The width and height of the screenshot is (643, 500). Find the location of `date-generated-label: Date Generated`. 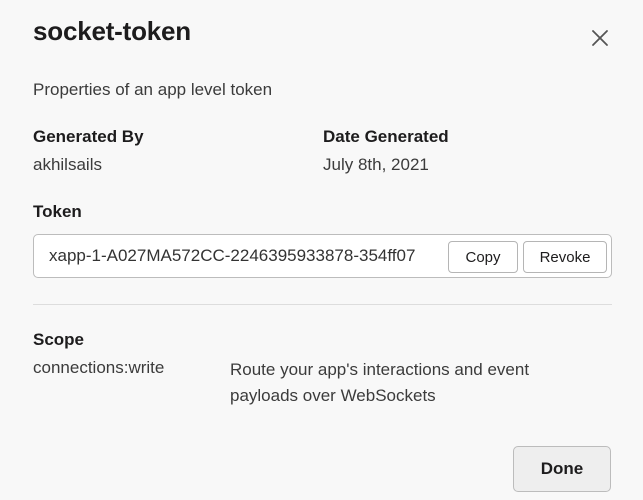

date-generated-label: Date Generated is located at coordinates (386, 136).